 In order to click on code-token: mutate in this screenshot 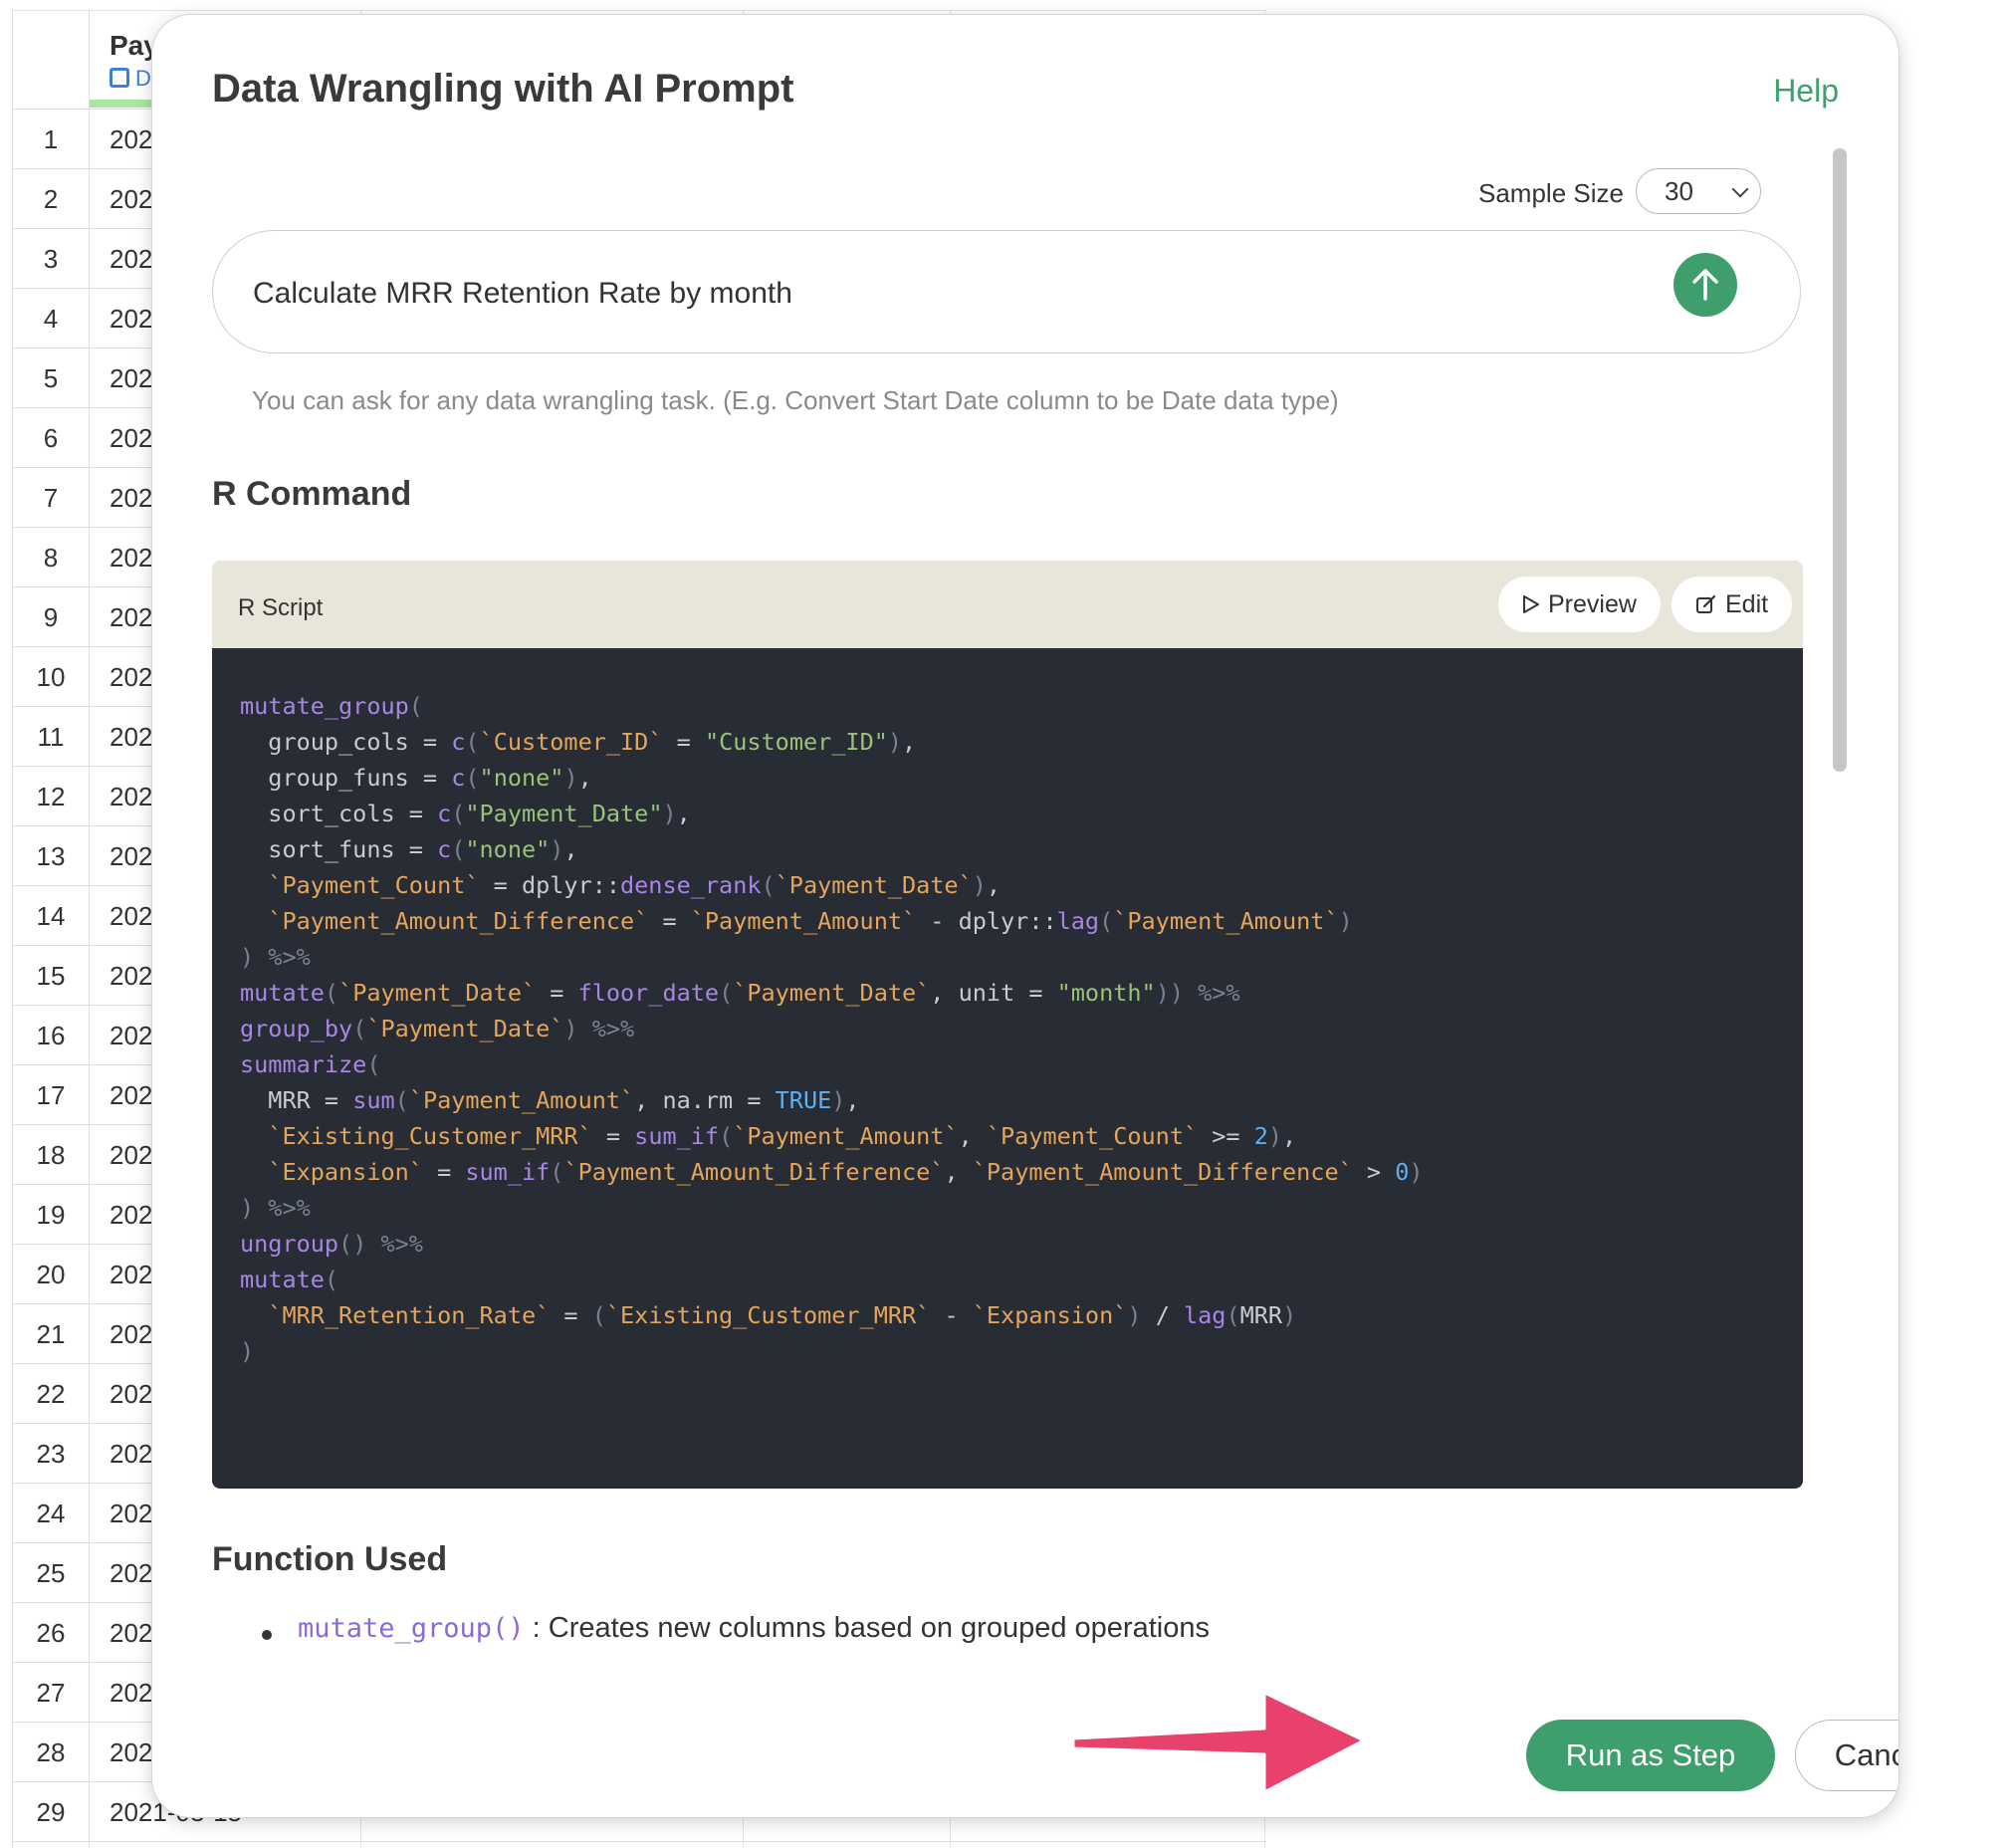, I will do `click(282, 1279)`.